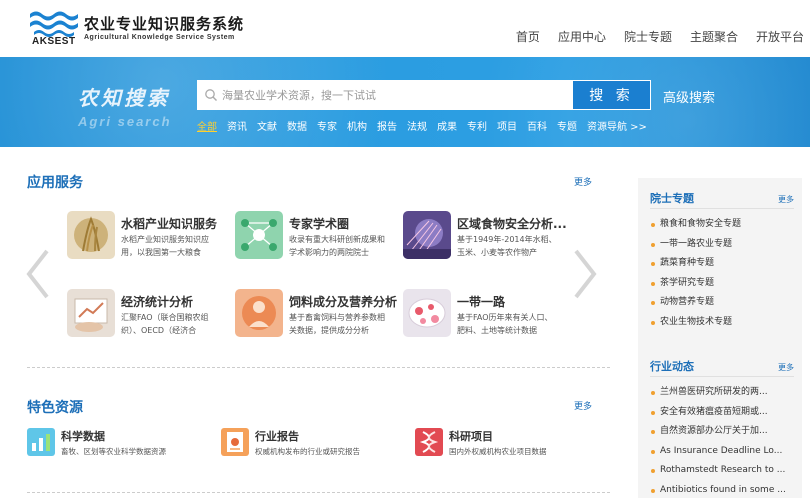 The height and width of the screenshot is (500, 810). What do you see at coordinates (327, 125) in the screenshot?
I see `category-experts: 专家` at bounding box center [327, 125].